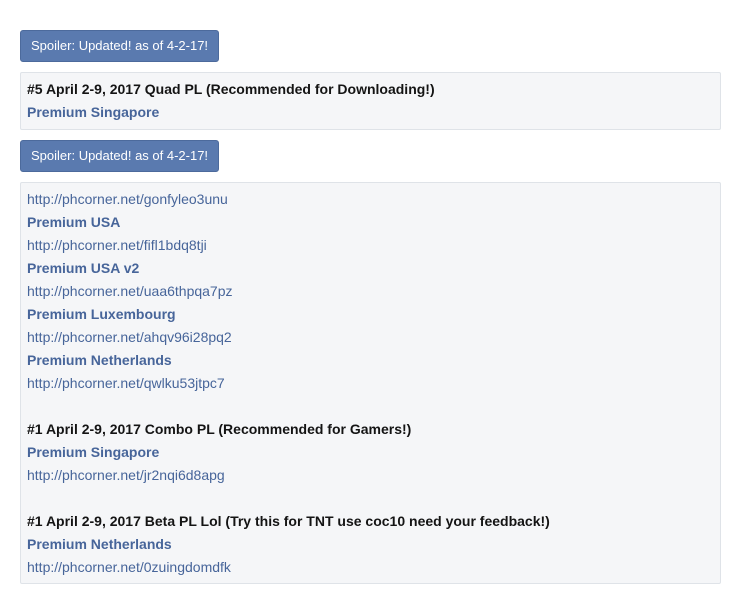 This screenshot has height=602, width=732. Describe the element at coordinates (99, 360) in the screenshot. I see `server-netherlands: Premium Netherlands` at that location.